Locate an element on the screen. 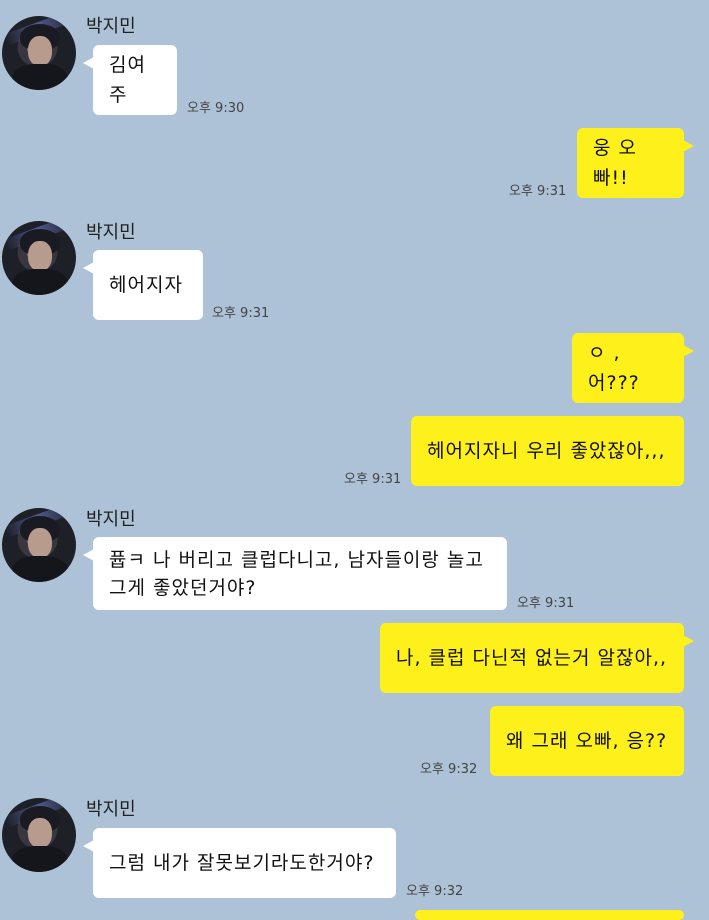 Image resolution: width=709 pixels, height=920 pixels. message-time: 오후 9:30 is located at coordinates (216, 108).